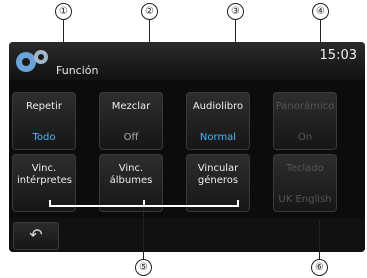 This screenshot has height=278, width=367. I want to click on link-artists-label: Vinc. intérpretes, so click(44, 174).